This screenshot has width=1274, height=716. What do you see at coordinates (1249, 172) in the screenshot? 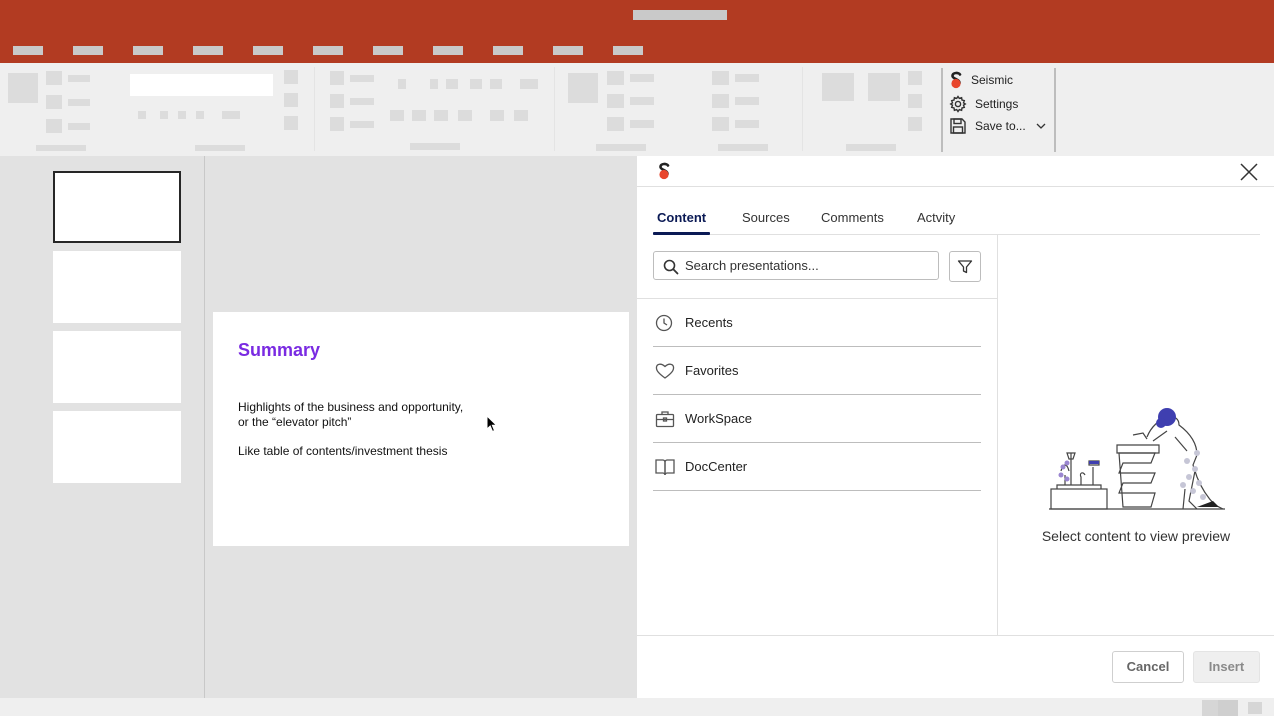
I see `close-icon` at bounding box center [1249, 172].